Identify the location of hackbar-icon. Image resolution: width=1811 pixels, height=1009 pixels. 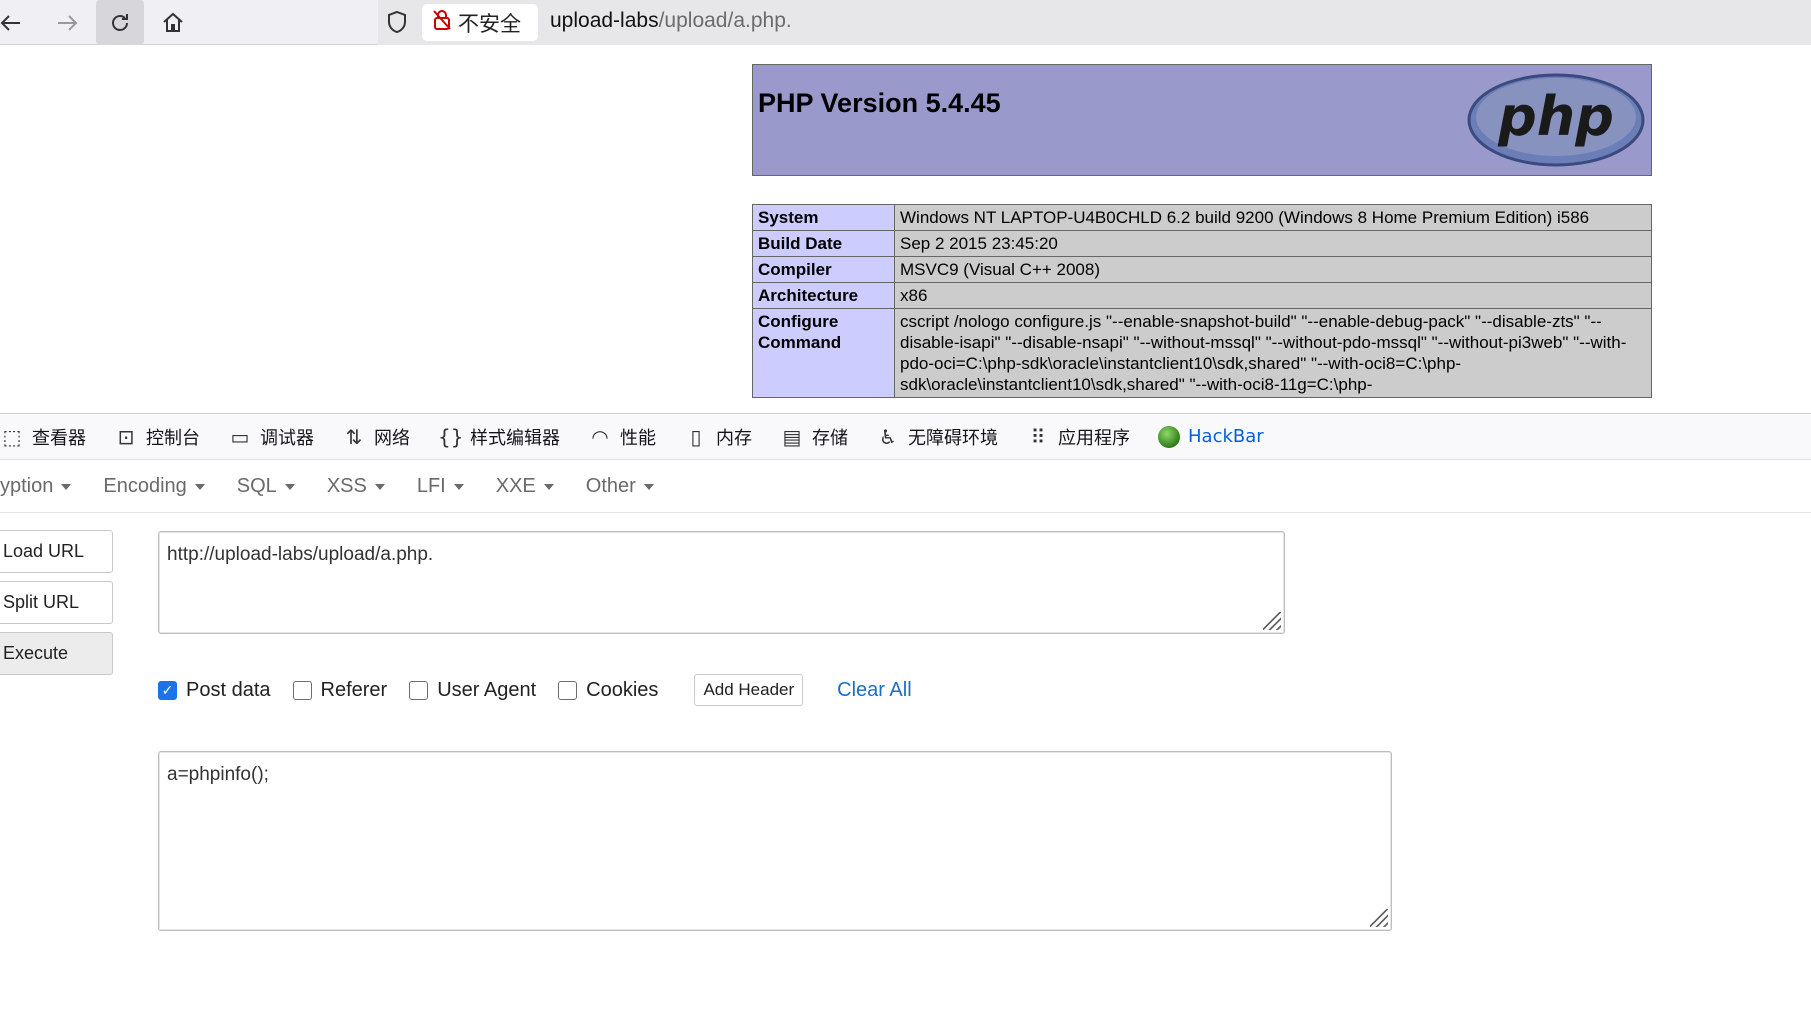
(1169, 436).